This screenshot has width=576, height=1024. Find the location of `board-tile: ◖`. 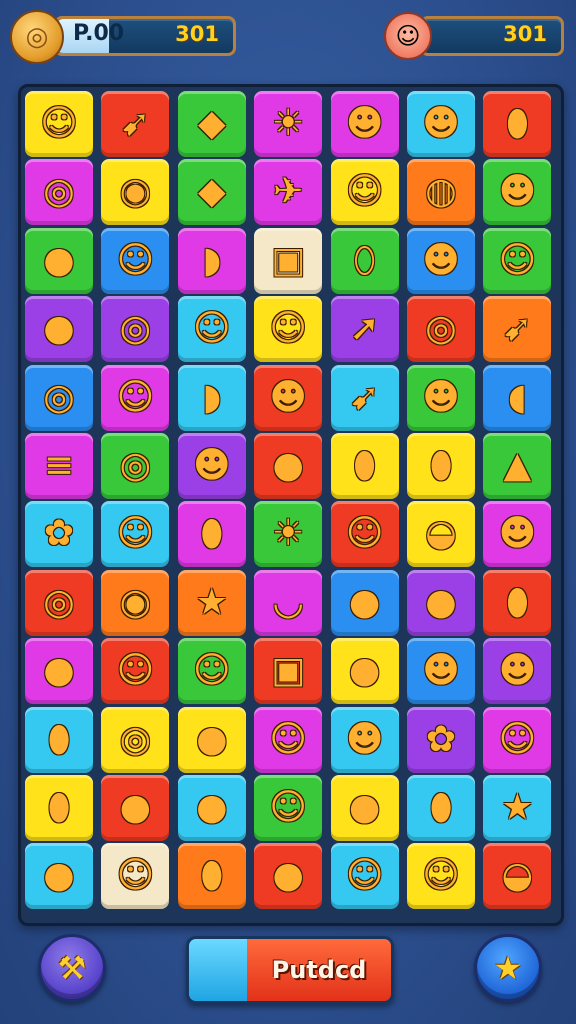

board-tile: ◖ is located at coordinates (517, 397).